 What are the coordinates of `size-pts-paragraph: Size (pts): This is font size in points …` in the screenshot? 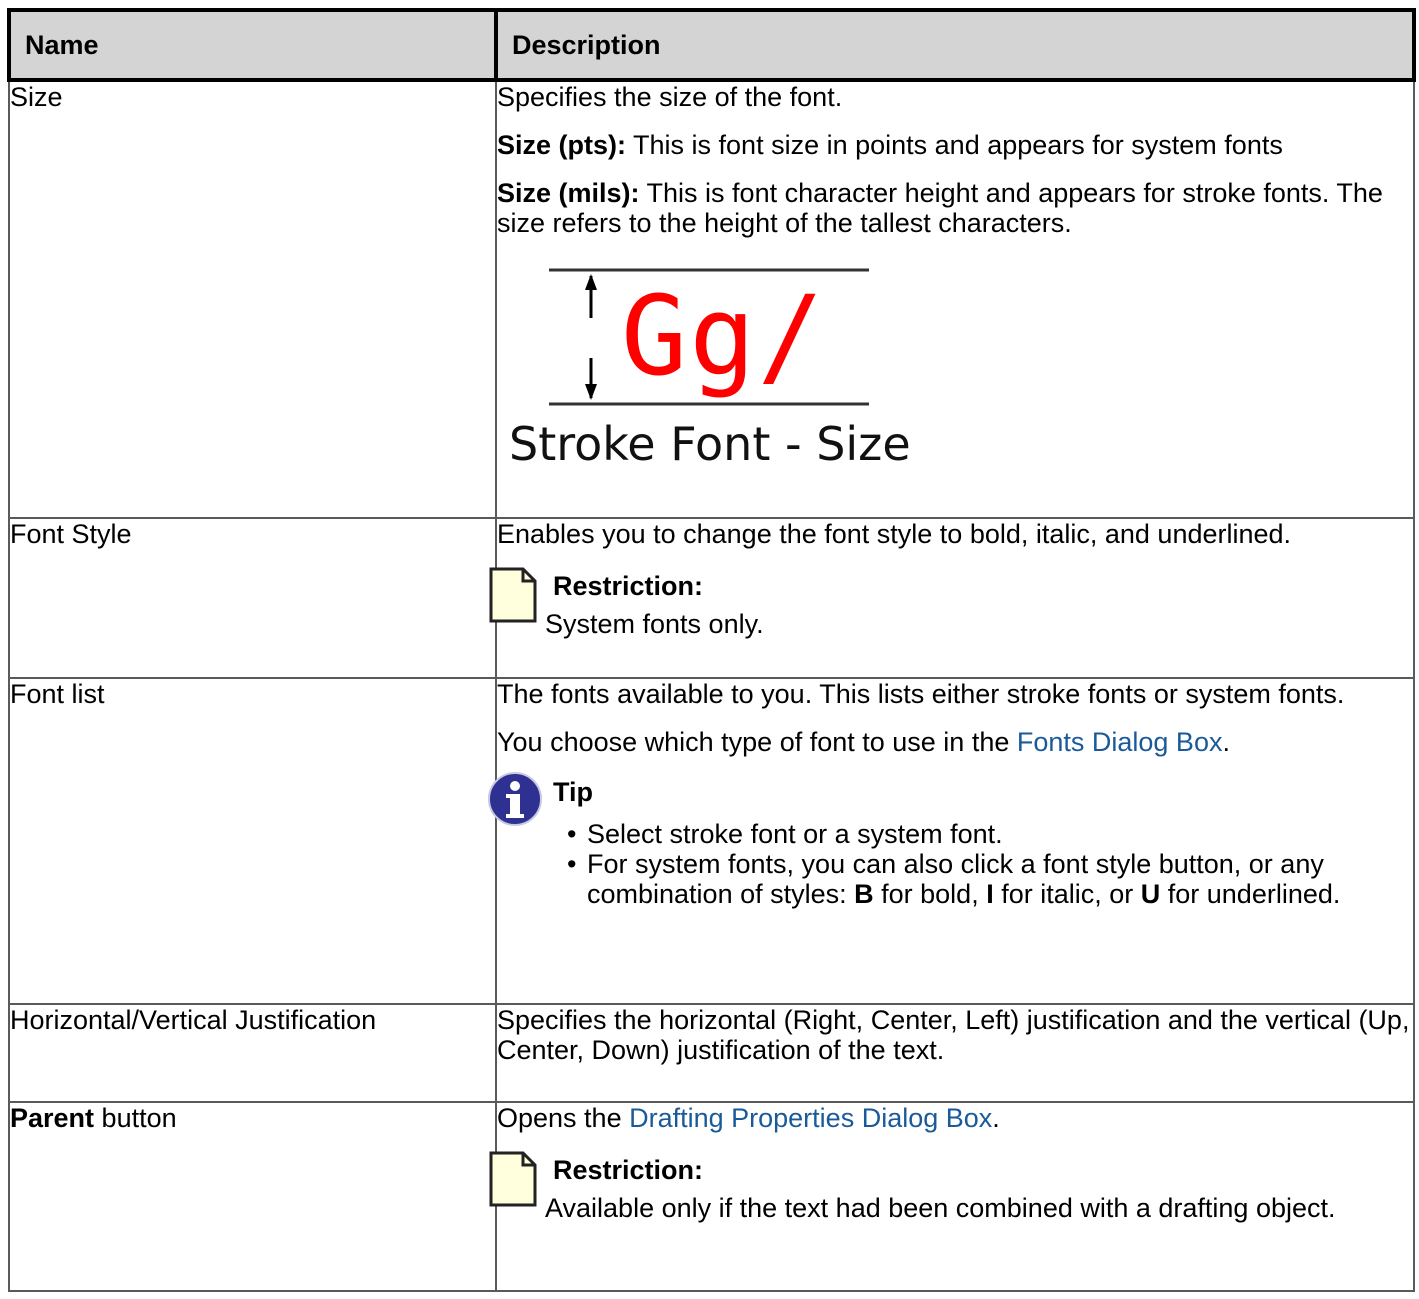 It's located at (955, 145).